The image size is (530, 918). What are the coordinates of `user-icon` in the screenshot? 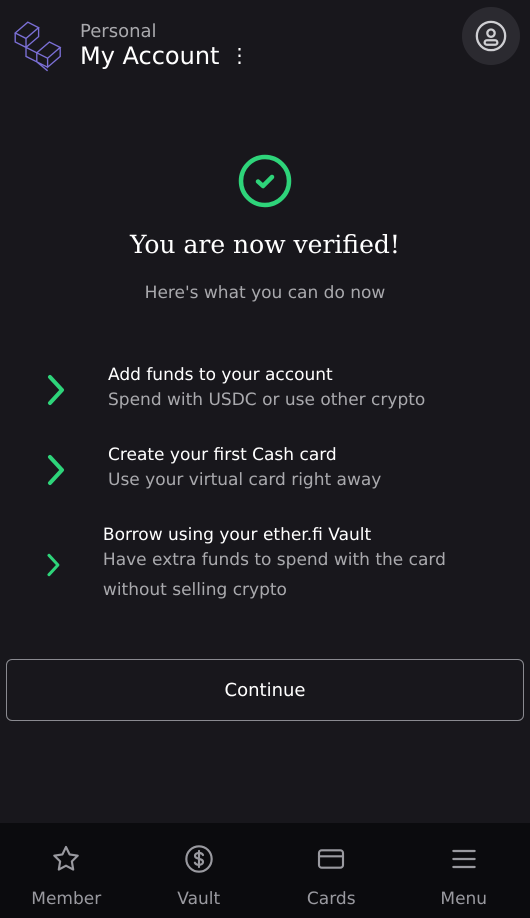 It's located at (491, 36).